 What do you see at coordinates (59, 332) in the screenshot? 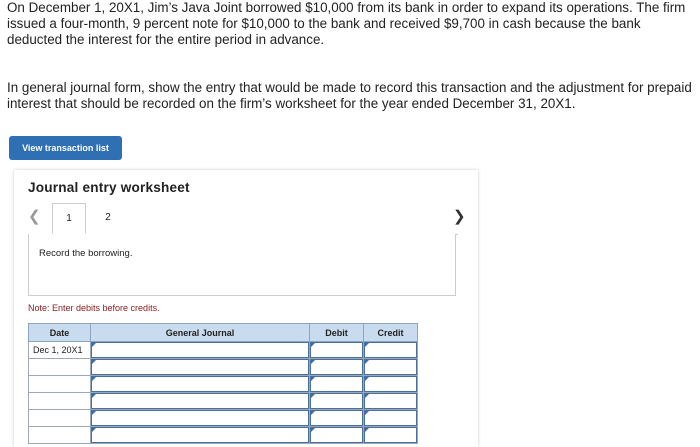
I see `header-date: Date` at bounding box center [59, 332].